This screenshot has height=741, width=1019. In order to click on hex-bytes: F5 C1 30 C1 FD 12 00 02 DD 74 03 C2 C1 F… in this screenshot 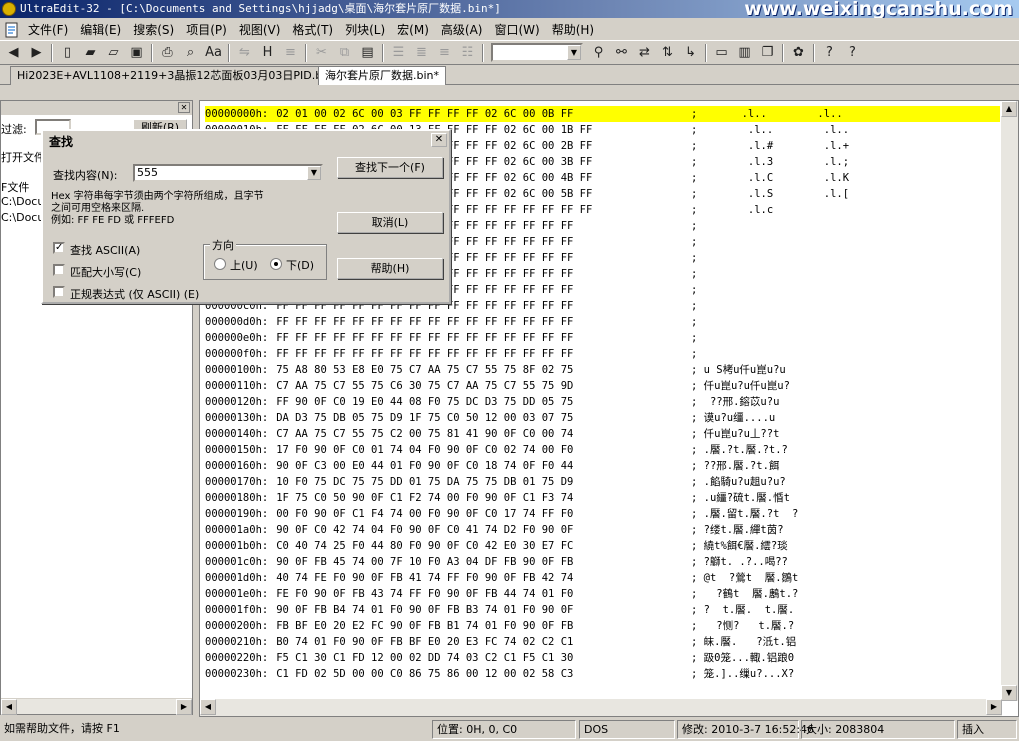, I will do `click(424, 658)`.